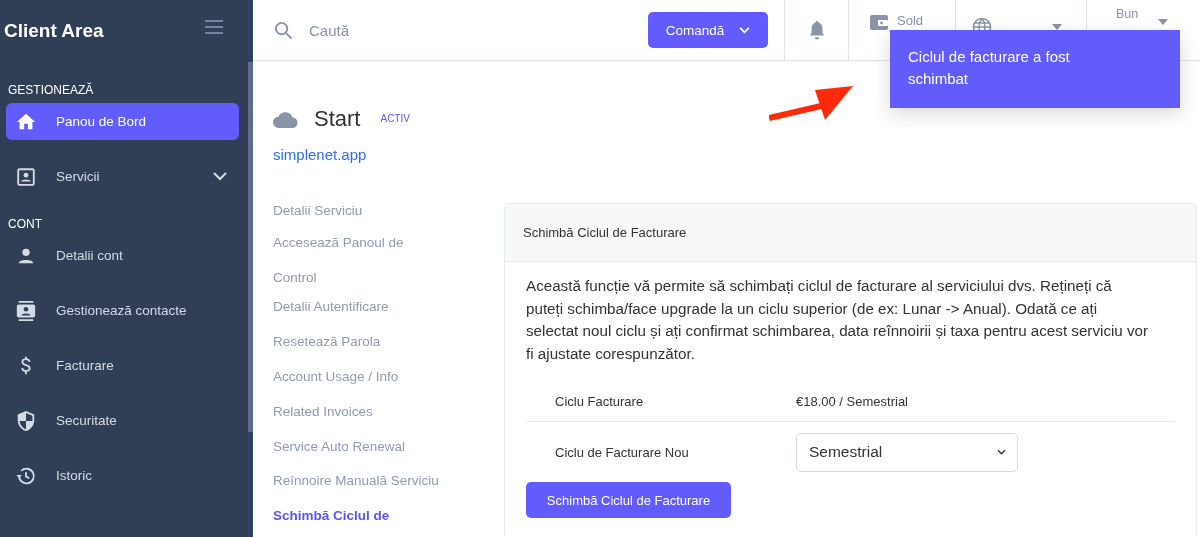 This screenshot has width=1200, height=537. I want to click on search-icon, so click(283, 30).